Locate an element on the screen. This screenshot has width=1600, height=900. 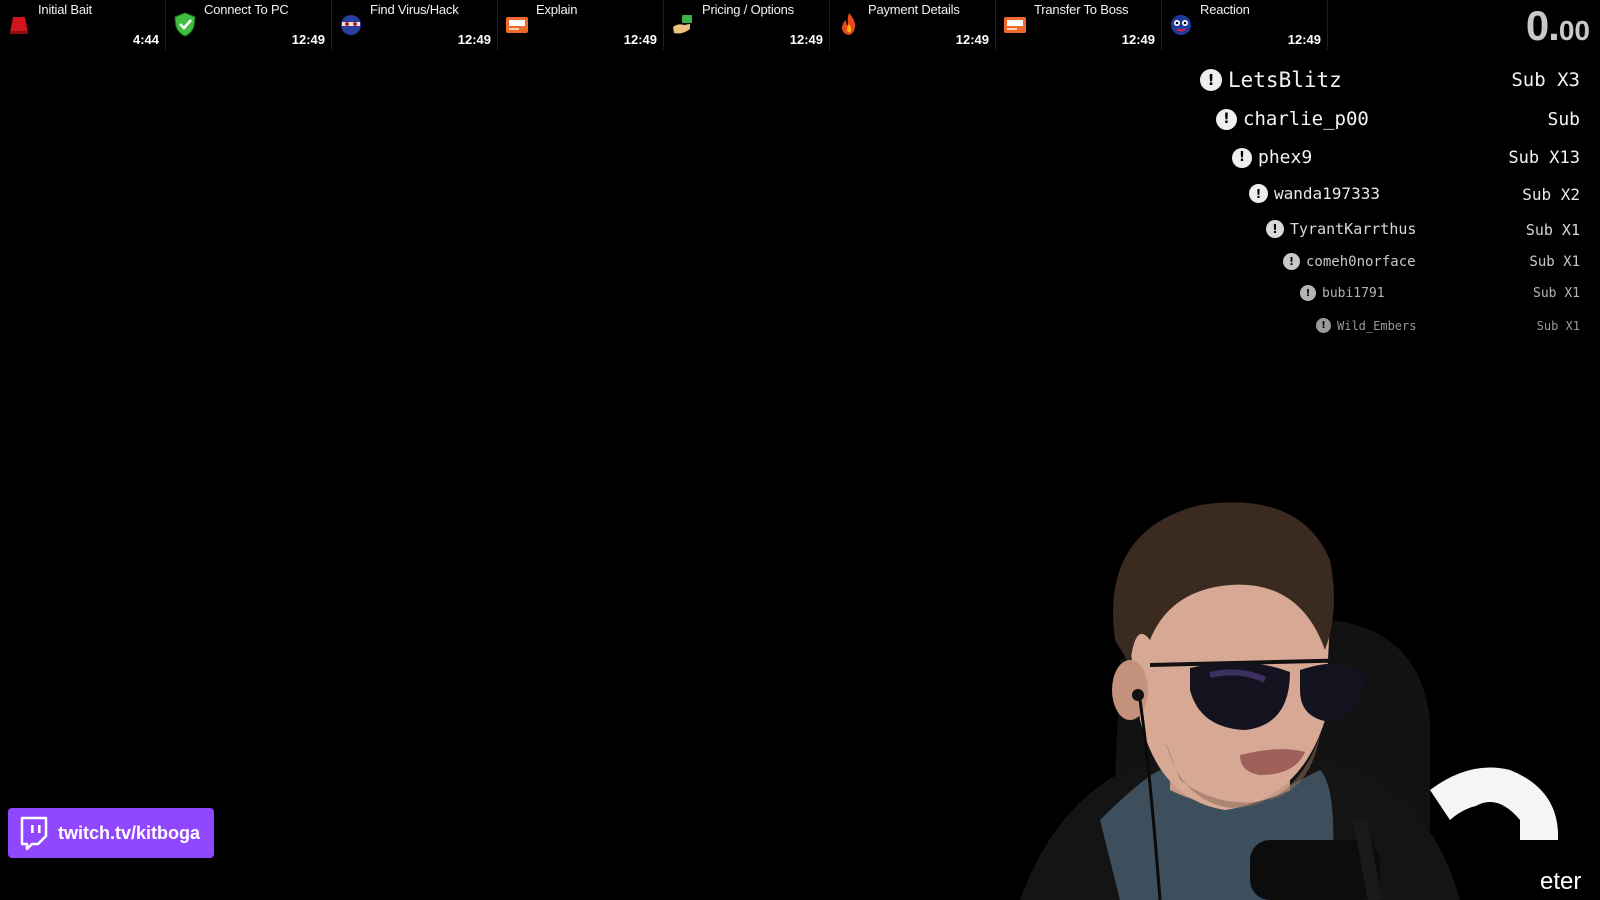
sub-alert-user: ! Wild_Embers is located at coordinates (1366, 325).